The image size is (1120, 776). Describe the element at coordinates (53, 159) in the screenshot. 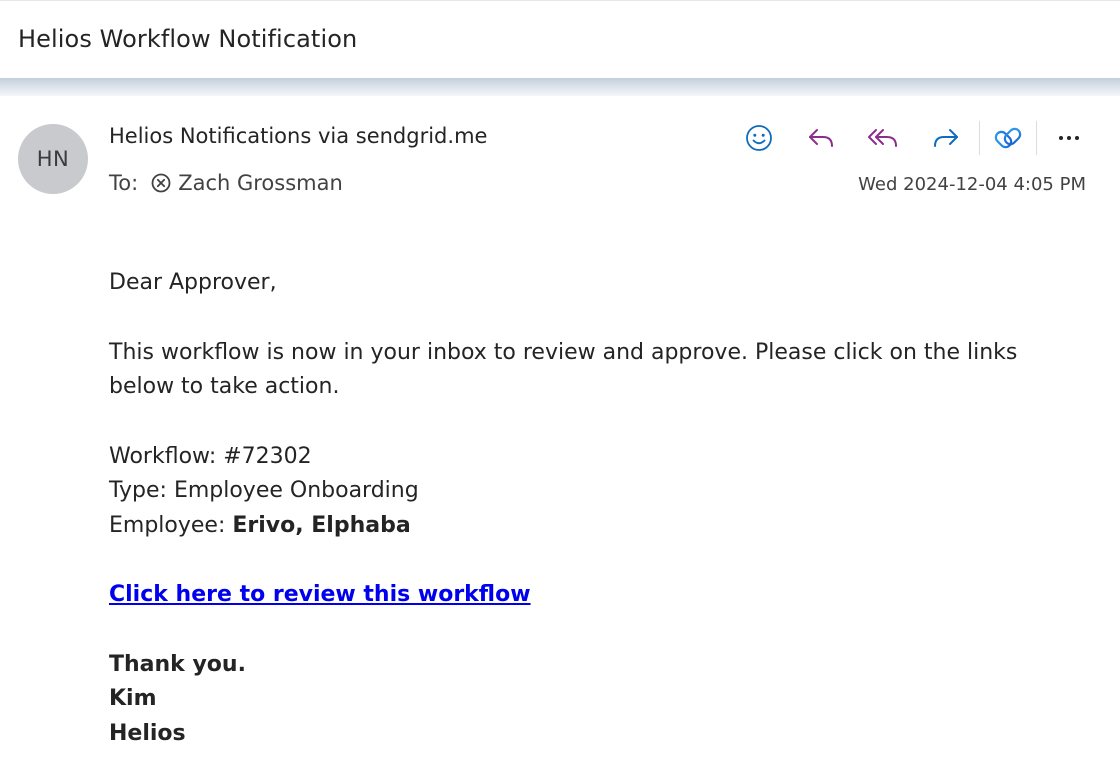

I see `sender-avatar: HN` at that location.